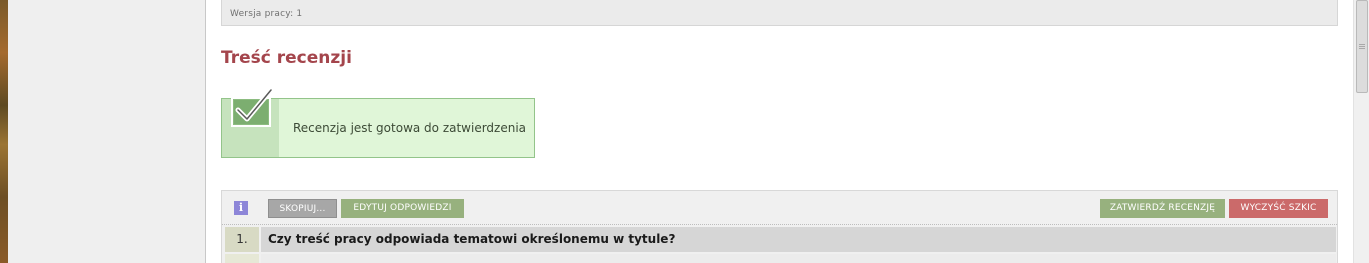  I want to click on answer-text-cell, so click(798, 258).